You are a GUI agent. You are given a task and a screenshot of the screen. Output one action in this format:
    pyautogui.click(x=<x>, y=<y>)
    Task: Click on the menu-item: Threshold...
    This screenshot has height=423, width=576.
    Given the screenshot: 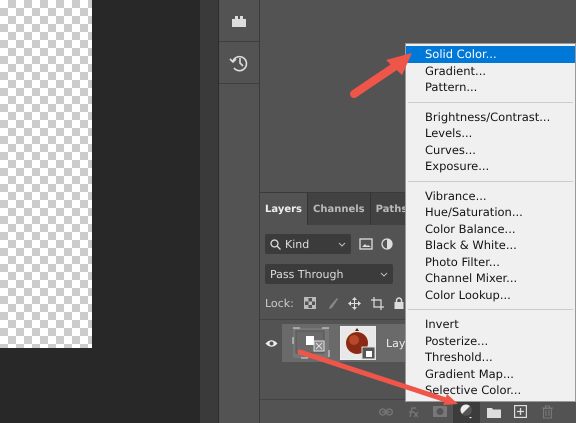 What is the action you would take?
    pyautogui.click(x=490, y=357)
    